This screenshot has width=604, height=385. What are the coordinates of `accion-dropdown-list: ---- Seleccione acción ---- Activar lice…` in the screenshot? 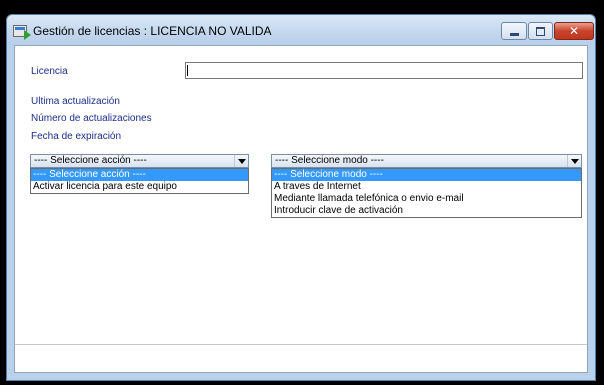 It's located at (139, 181).